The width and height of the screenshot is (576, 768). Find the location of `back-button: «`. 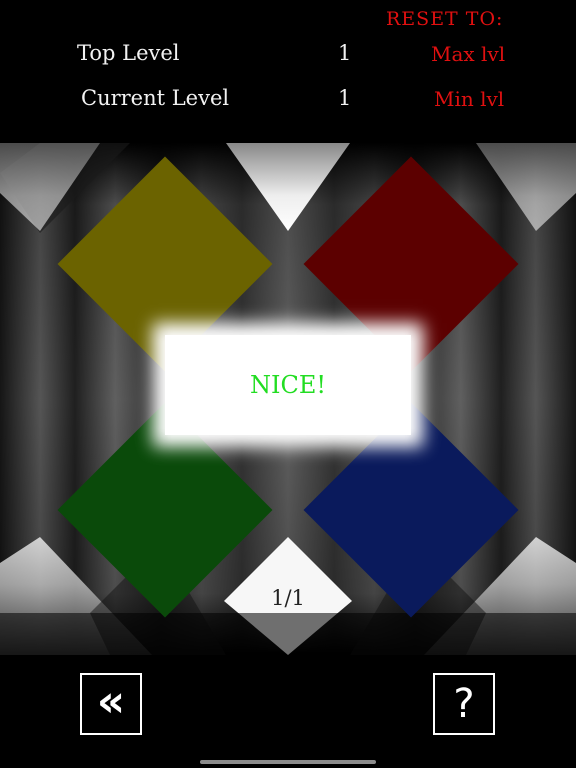

back-button: « is located at coordinates (111, 704).